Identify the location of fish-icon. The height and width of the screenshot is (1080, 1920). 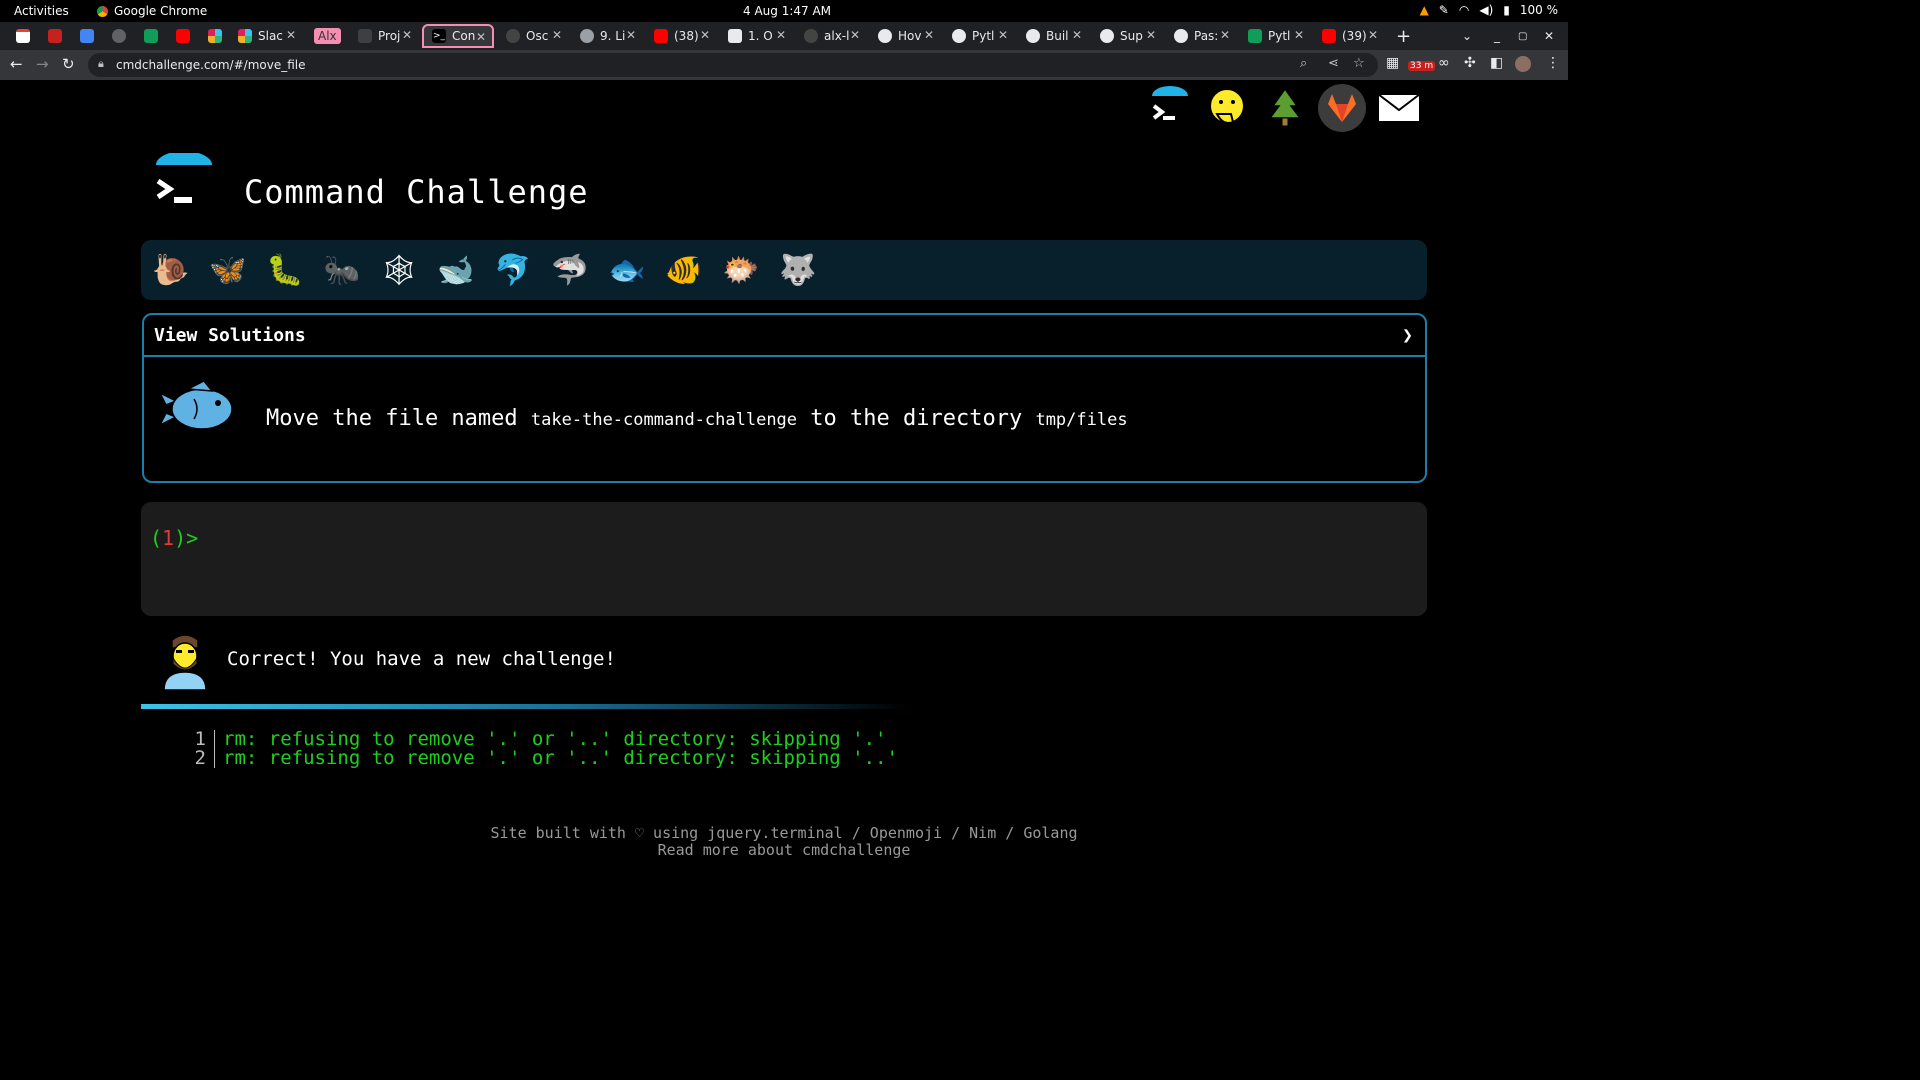
(195, 405).